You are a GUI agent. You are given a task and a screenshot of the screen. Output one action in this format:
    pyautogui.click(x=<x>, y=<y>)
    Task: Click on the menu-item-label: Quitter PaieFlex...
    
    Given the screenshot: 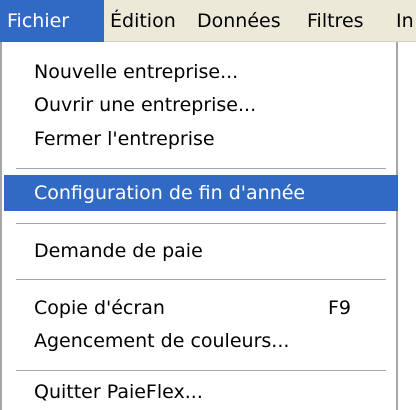 What is the action you would take?
    pyautogui.click(x=118, y=392)
    